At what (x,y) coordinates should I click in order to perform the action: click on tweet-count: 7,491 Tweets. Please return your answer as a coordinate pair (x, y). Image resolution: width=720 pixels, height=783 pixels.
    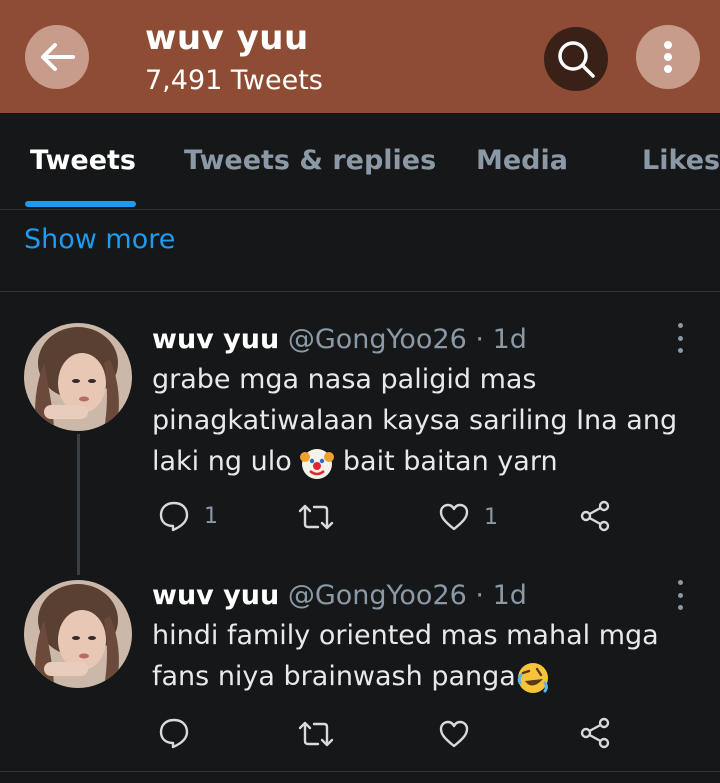
    Looking at the image, I should click on (234, 80).